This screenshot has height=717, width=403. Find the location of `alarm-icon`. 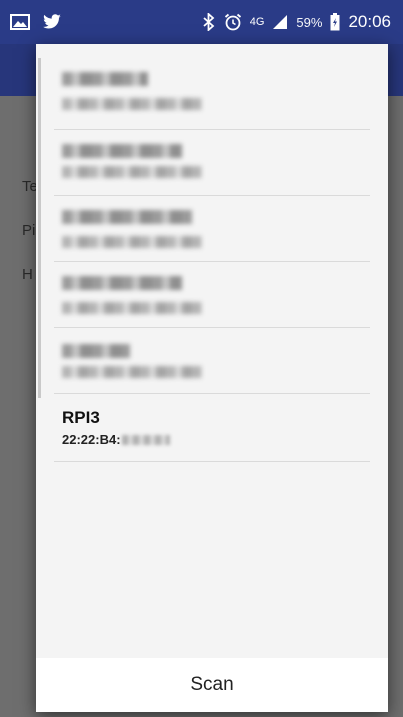

alarm-icon is located at coordinates (233, 22).